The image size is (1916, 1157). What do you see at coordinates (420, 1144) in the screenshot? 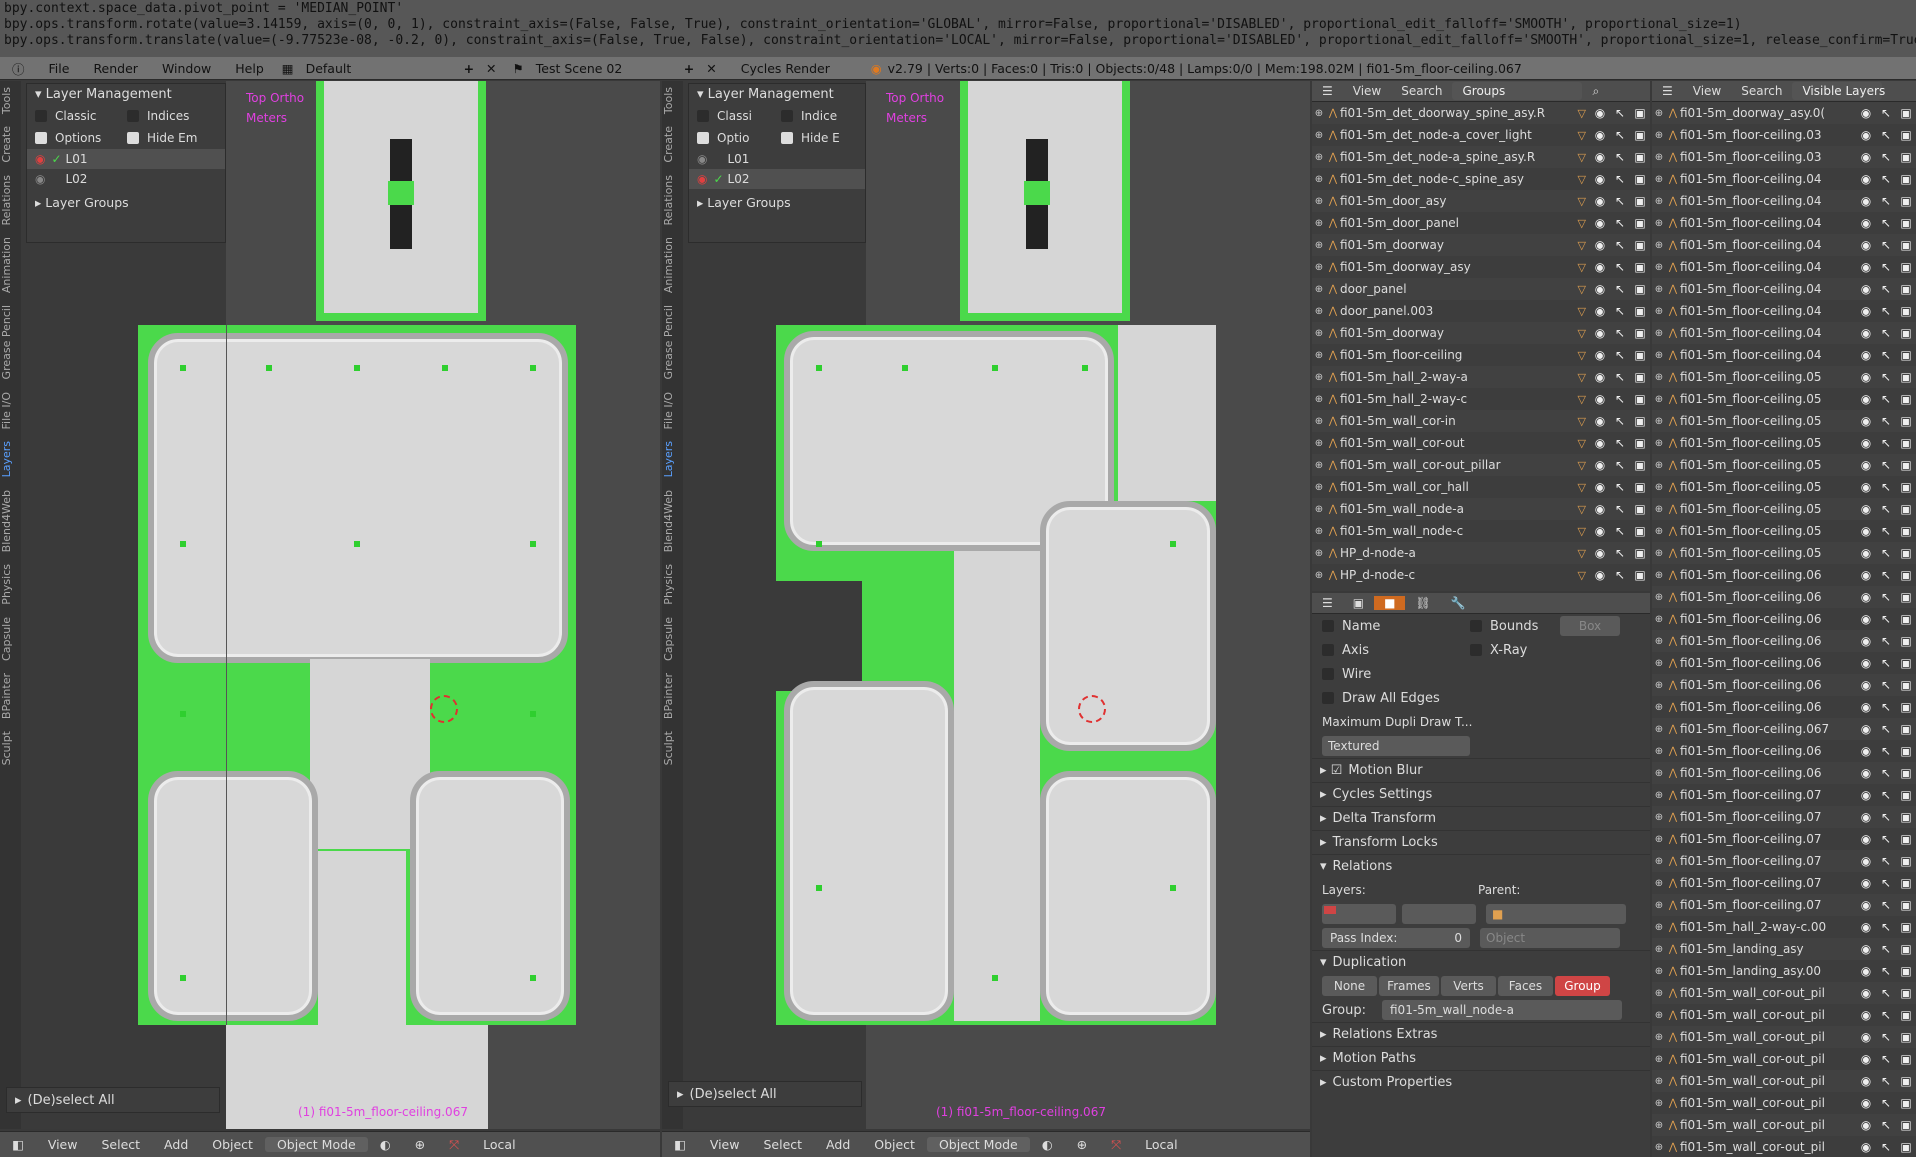
I see `pivot-icon: ⊕` at bounding box center [420, 1144].